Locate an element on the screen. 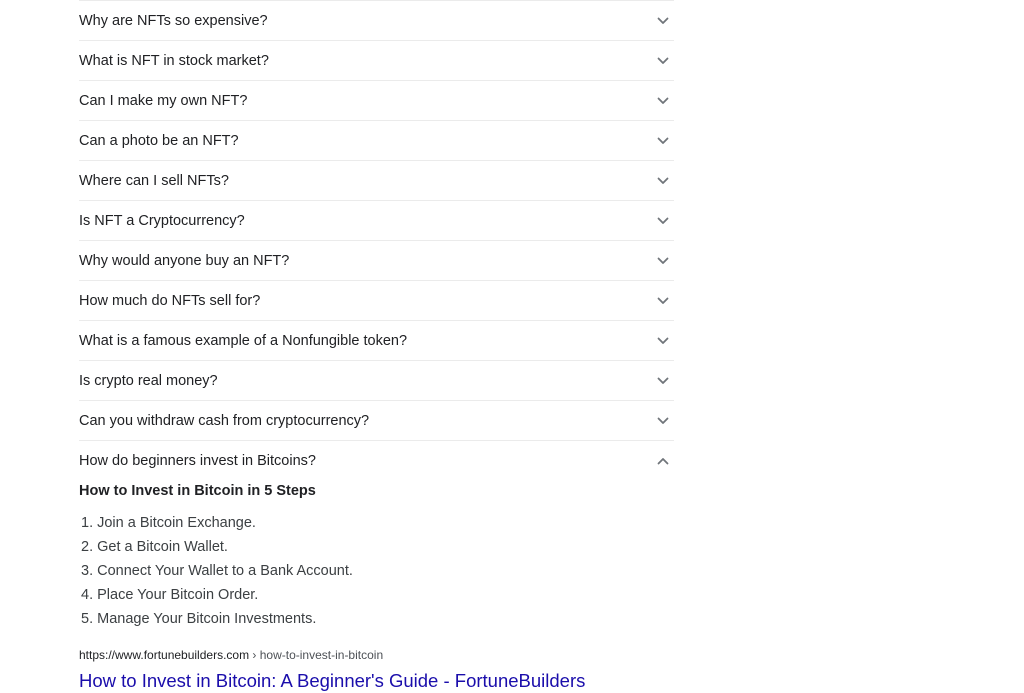 The height and width of the screenshot is (693, 1024). question-row: What is NFT in stock market? is located at coordinates (376, 61).